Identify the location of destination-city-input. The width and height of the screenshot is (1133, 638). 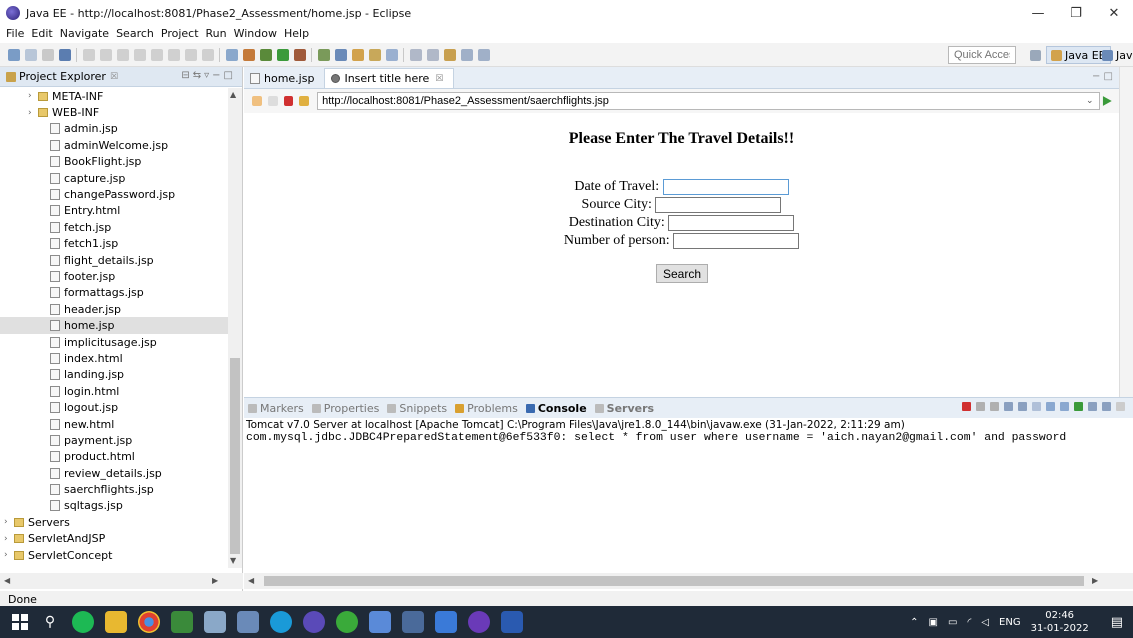
(731, 223).